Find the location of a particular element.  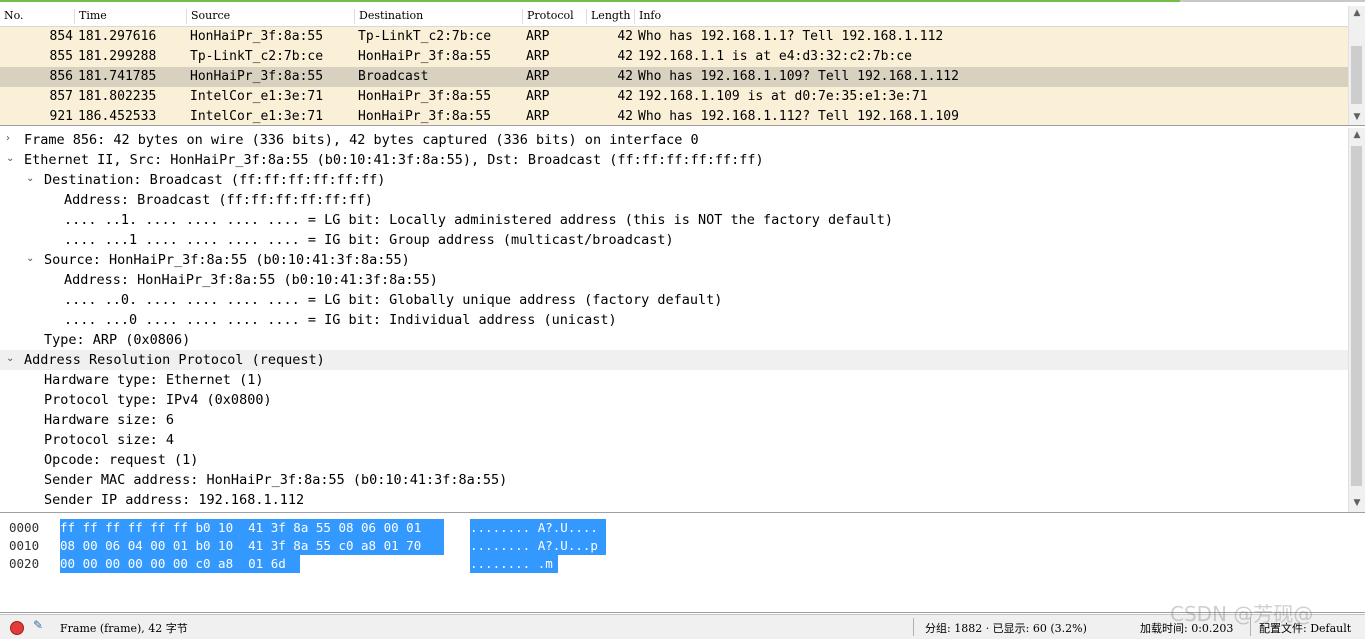

detail-tree-item: Protocol size: 4 is located at coordinates (674, 440).